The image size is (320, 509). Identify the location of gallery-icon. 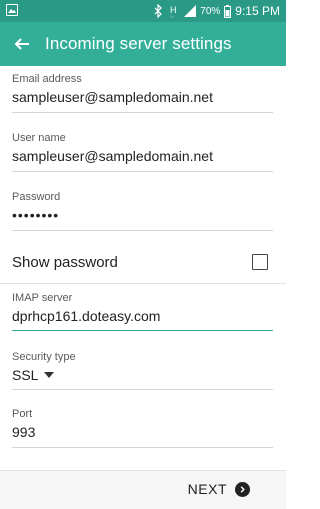
(12, 10).